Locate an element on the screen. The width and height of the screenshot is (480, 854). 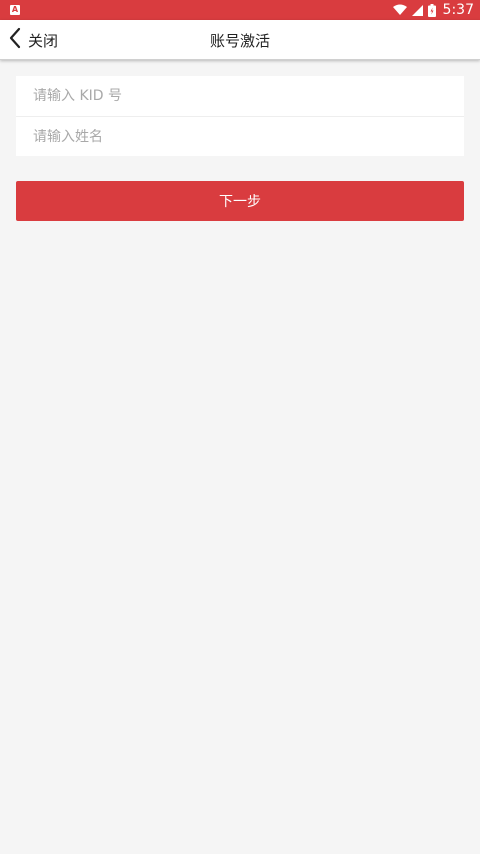
status-bar-left: A is located at coordinates (15, 10).